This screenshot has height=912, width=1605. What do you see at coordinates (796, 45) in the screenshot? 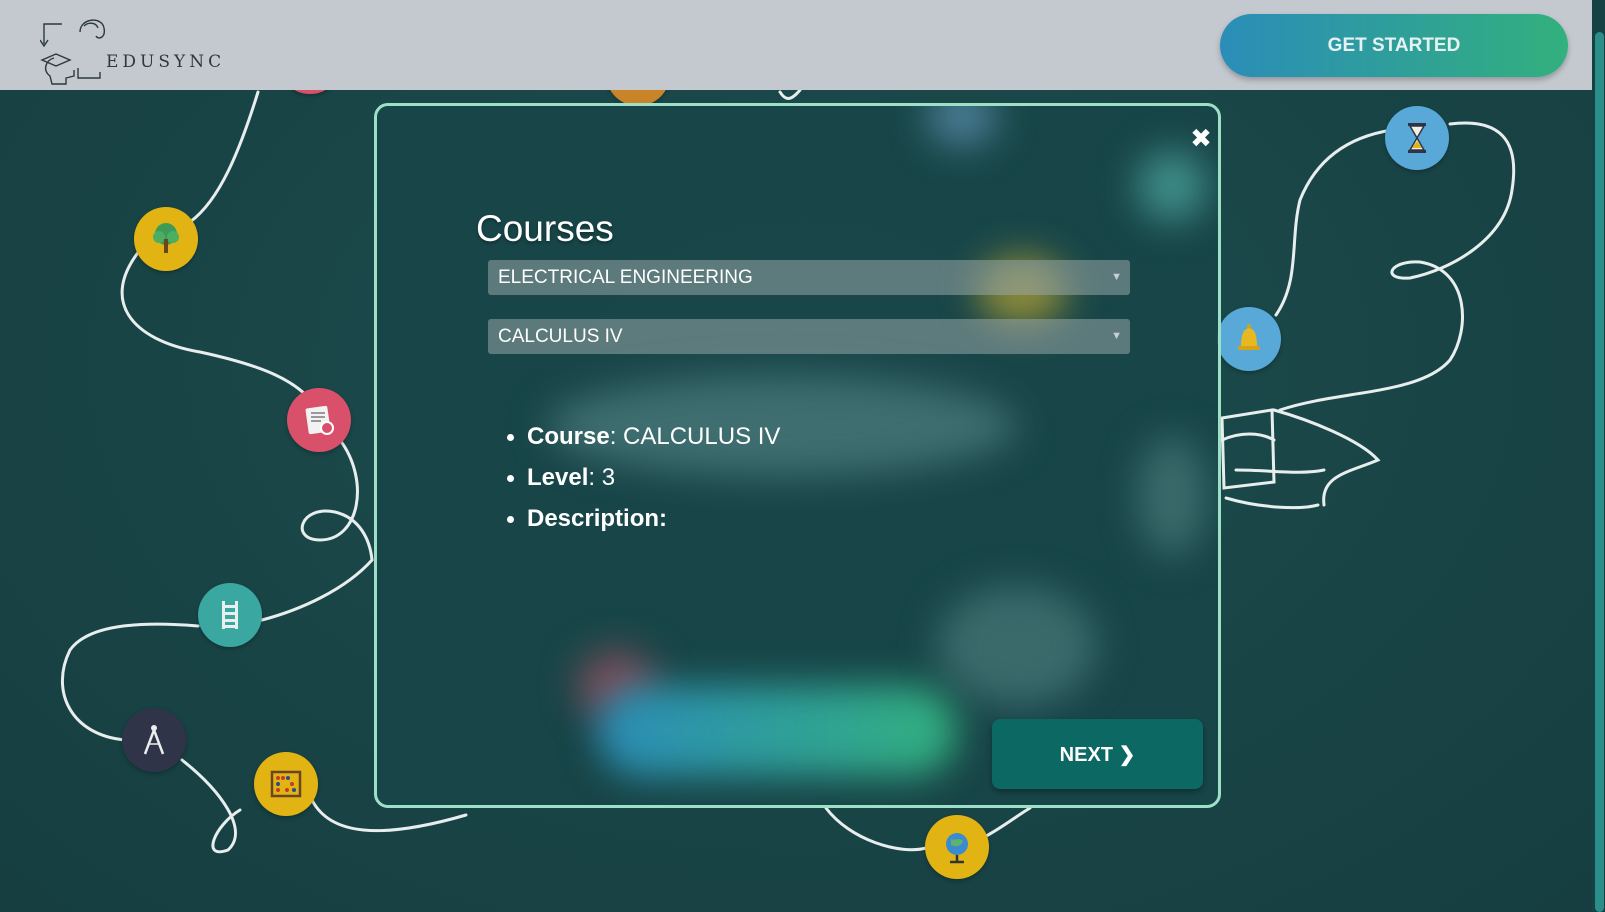
I see `top-header: EDUSYNC GET STARTED` at bounding box center [796, 45].